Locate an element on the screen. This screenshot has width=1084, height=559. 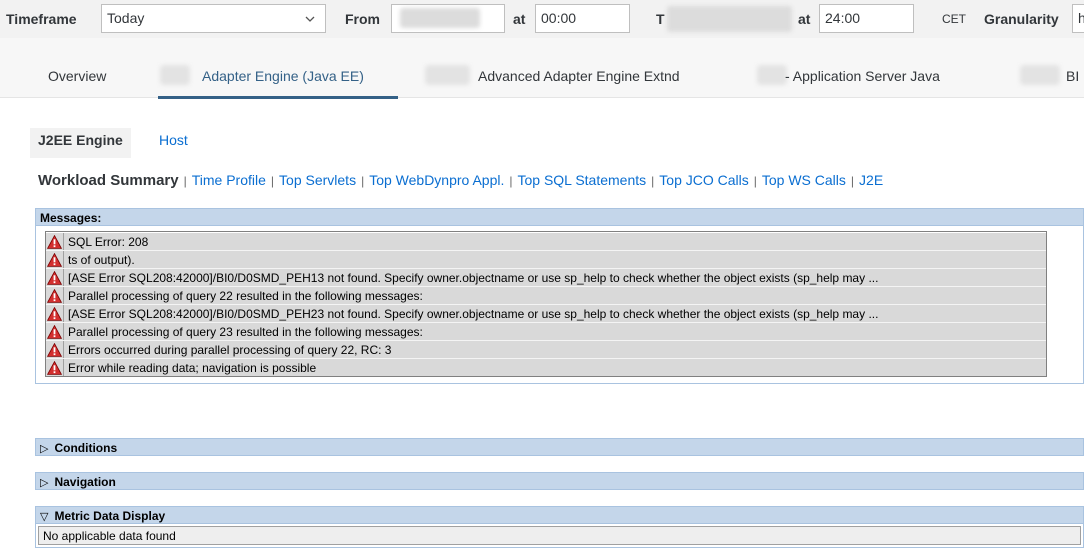
link-workload-summary: Workload Summary is located at coordinates (108, 180).